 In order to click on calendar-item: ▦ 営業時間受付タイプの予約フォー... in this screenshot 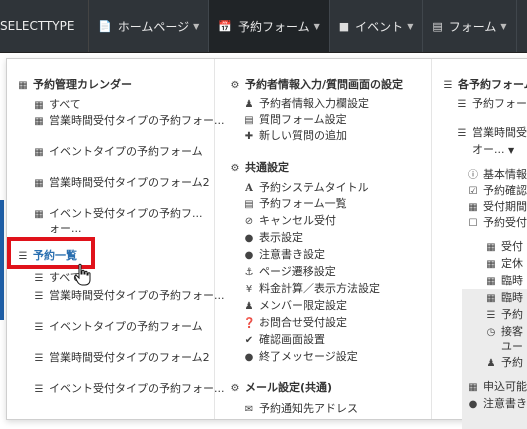, I will do `click(128, 121)`.